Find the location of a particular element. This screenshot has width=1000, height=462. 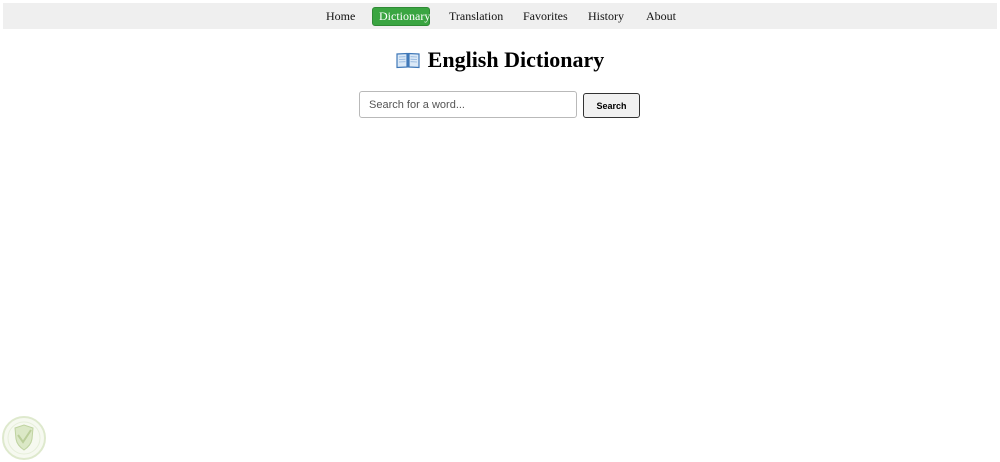

page-title-text: English Dictionary is located at coordinates (516, 59).